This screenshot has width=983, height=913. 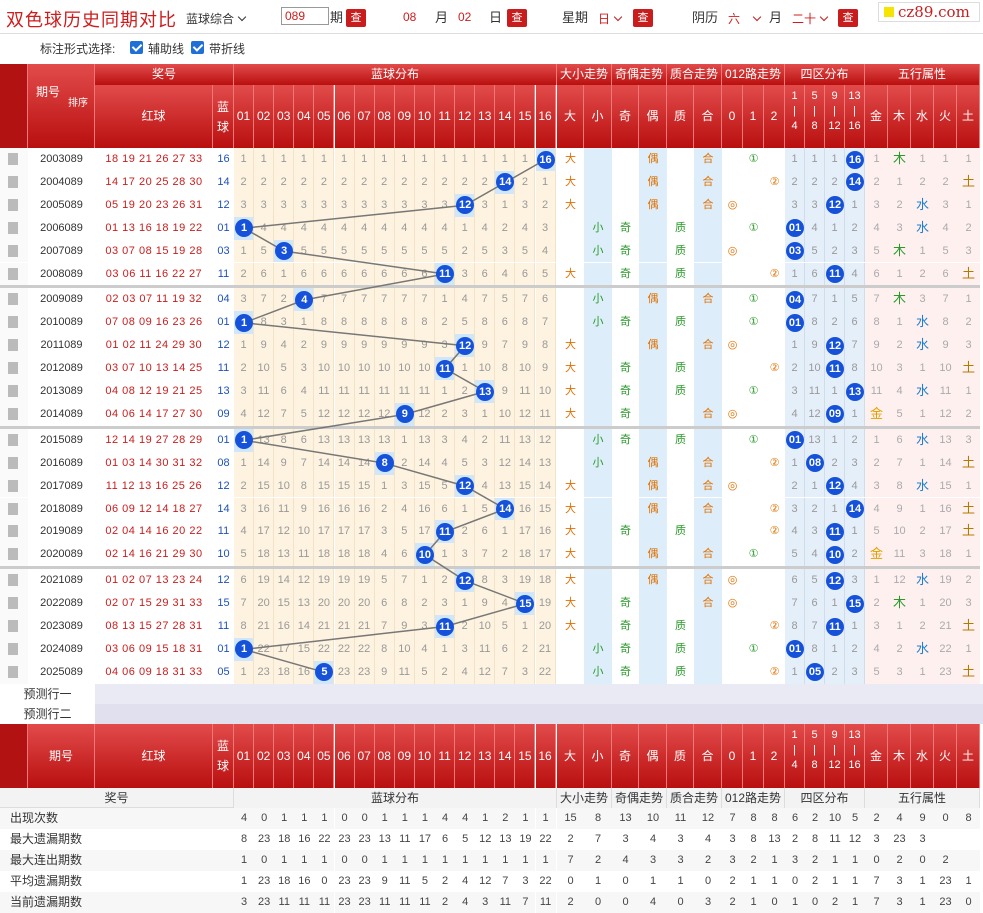 What do you see at coordinates (899, 159) in the screenshot?
I see `wuxing-cell: 木` at bounding box center [899, 159].